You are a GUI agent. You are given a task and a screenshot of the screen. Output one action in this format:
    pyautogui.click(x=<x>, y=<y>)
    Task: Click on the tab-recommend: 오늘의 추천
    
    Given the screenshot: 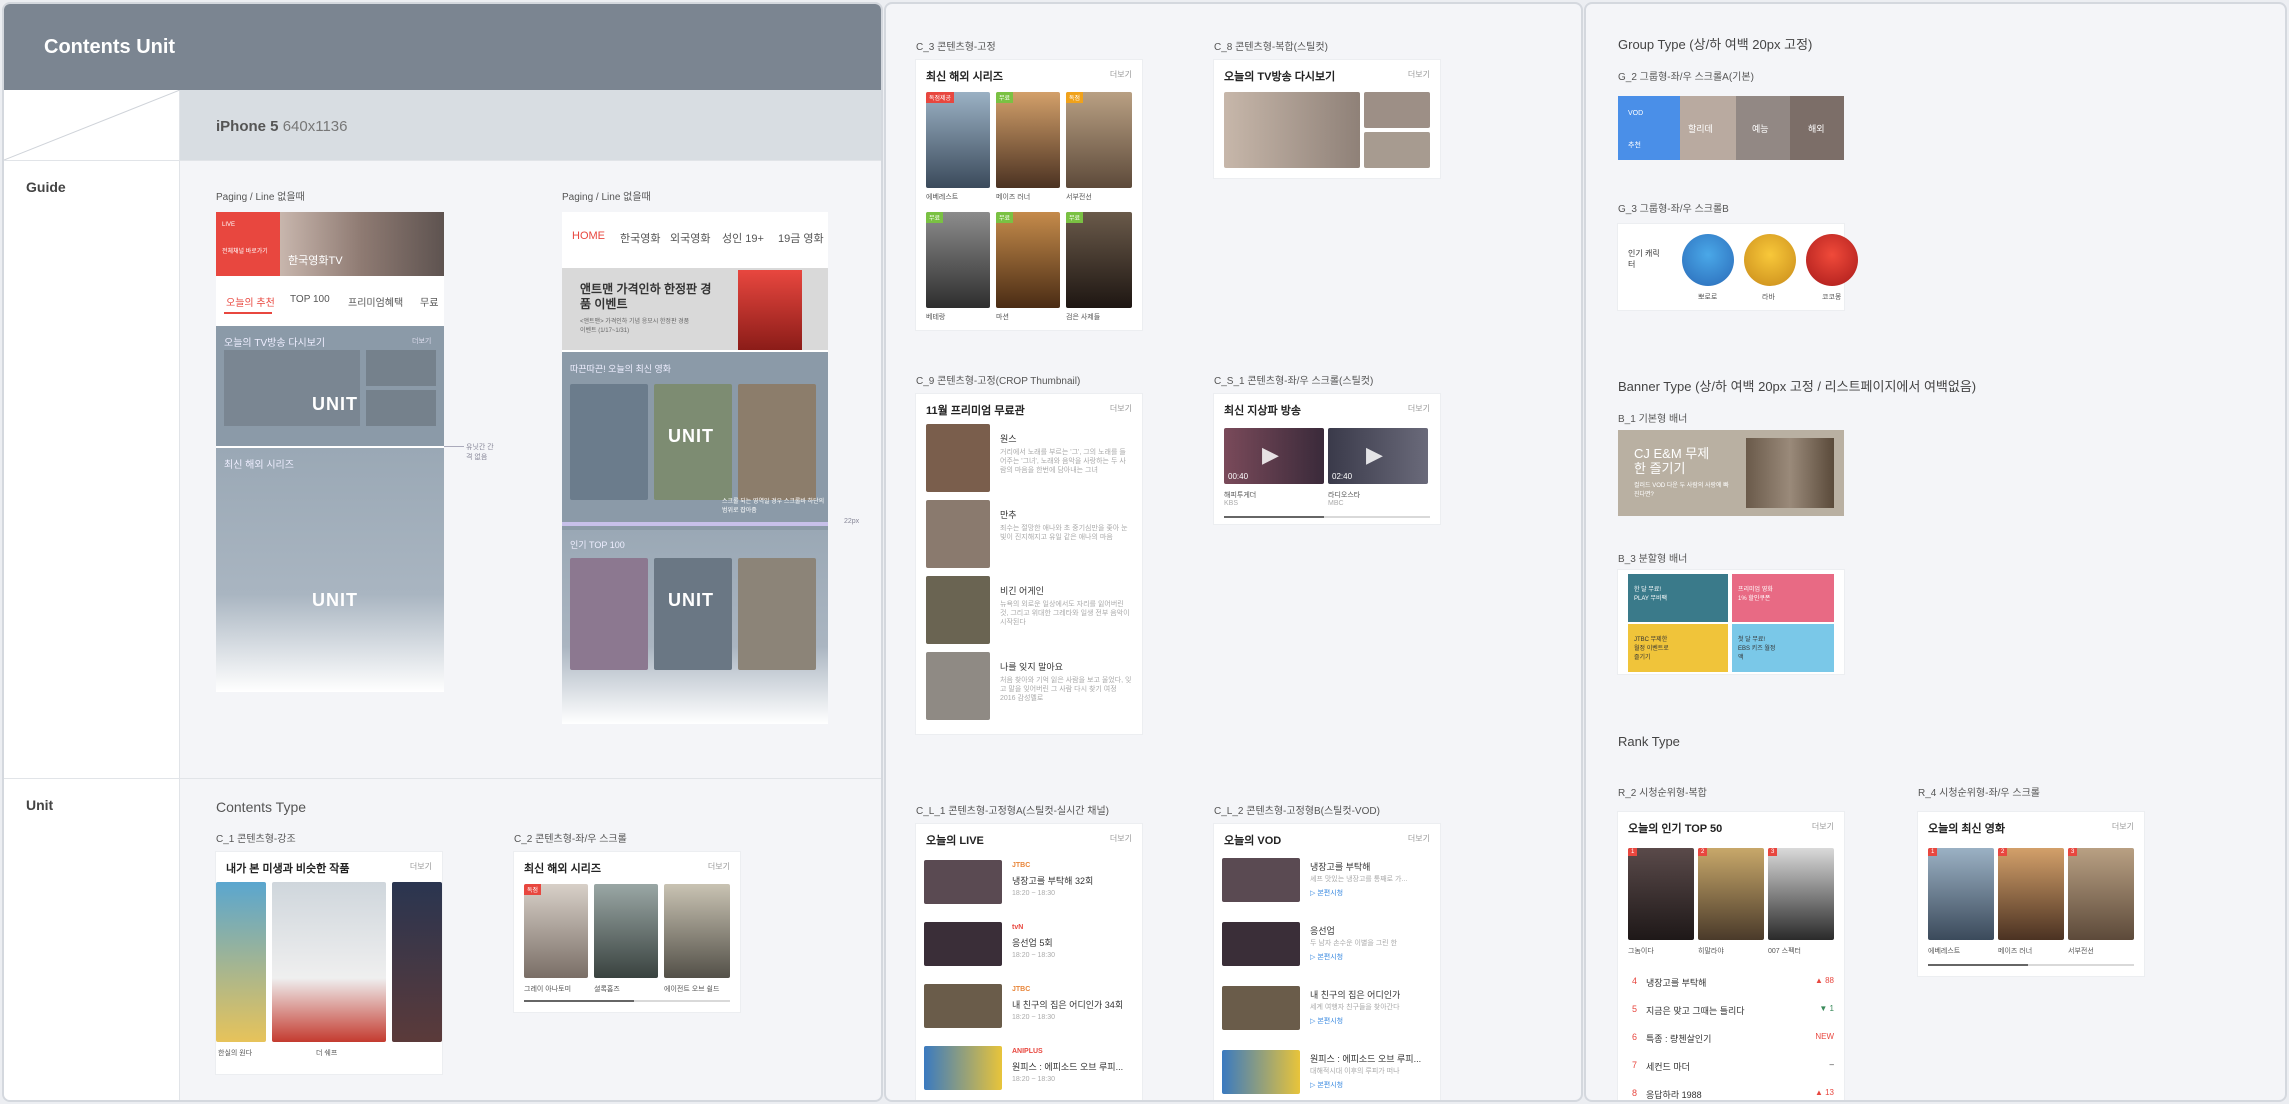 What is the action you would take?
    pyautogui.click(x=250, y=301)
    